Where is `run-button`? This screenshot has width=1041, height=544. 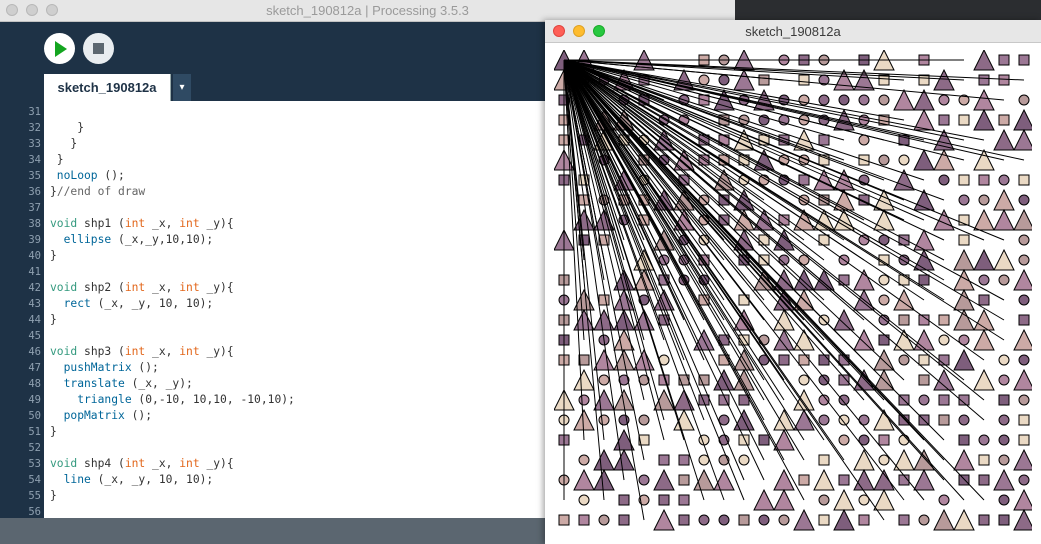
run-button is located at coordinates (59, 48).